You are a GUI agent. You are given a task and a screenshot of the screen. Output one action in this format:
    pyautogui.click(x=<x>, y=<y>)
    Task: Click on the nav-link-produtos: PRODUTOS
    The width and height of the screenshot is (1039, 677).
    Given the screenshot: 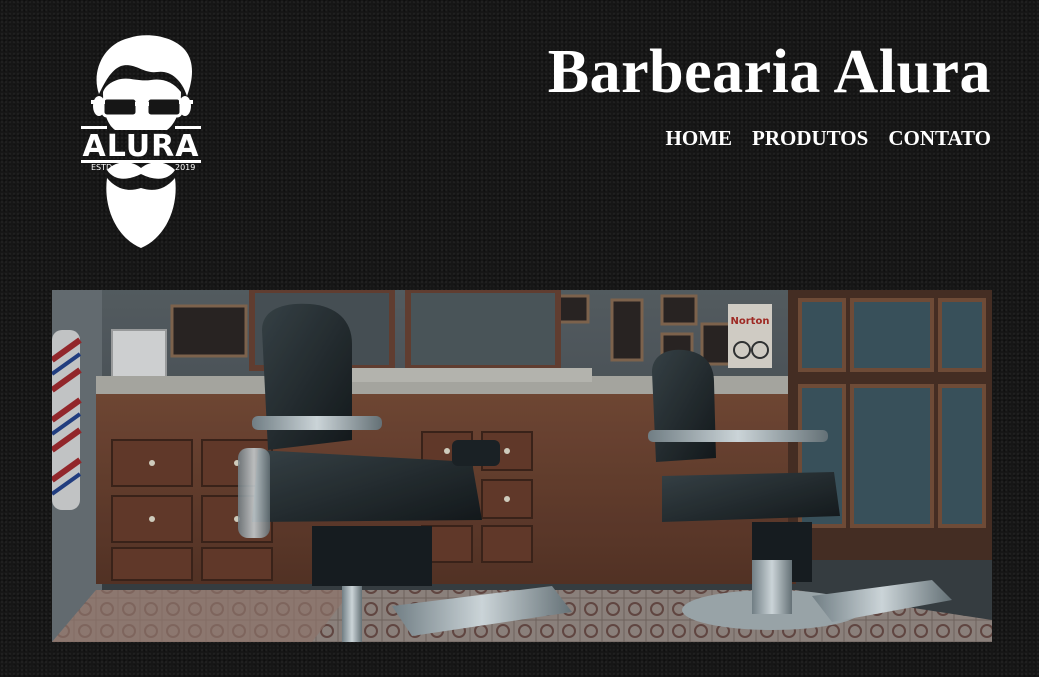 What is the action you would take?
    pyautogui.click(x=810, y=138)
    